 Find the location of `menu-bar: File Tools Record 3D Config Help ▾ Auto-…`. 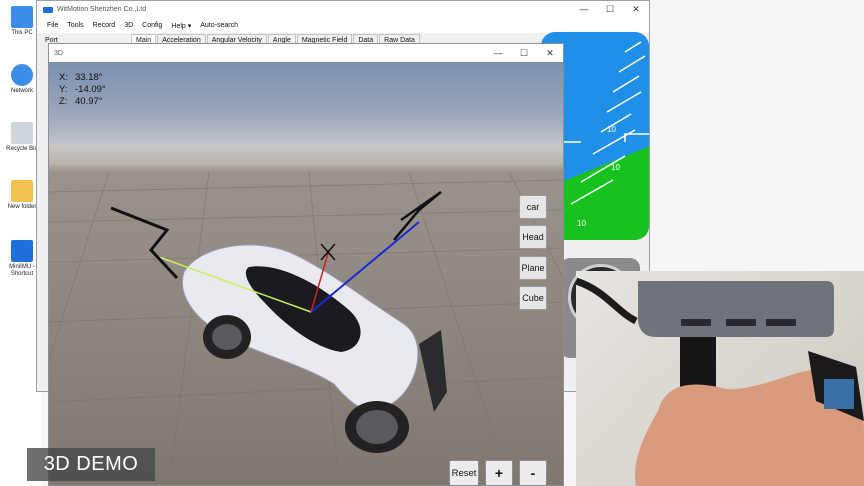

menu-bar: File Tools Record 3D Config Help ▾ Auto-… is located at coordinates (343, 25).